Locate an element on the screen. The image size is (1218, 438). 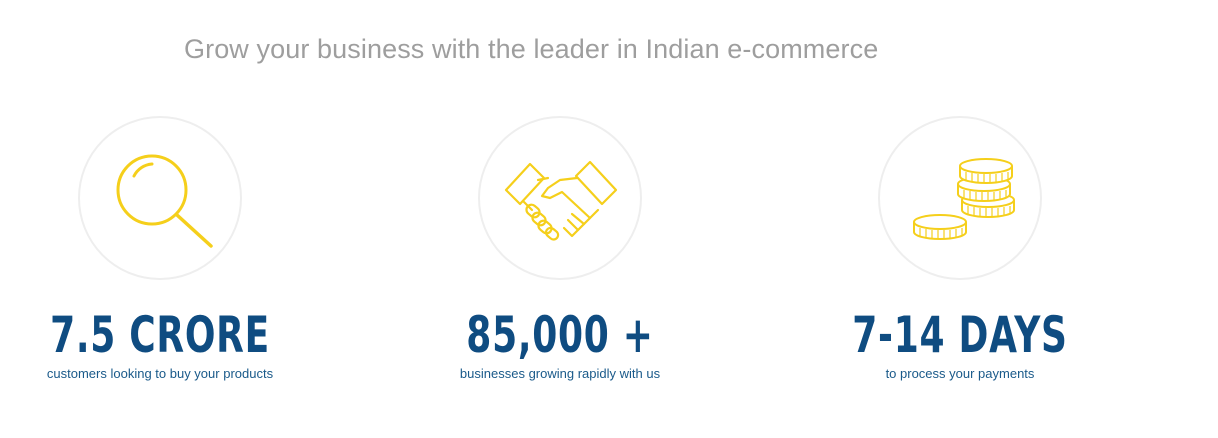
stat-value: 7.5 CRORE is located at coordinates (160, 335).